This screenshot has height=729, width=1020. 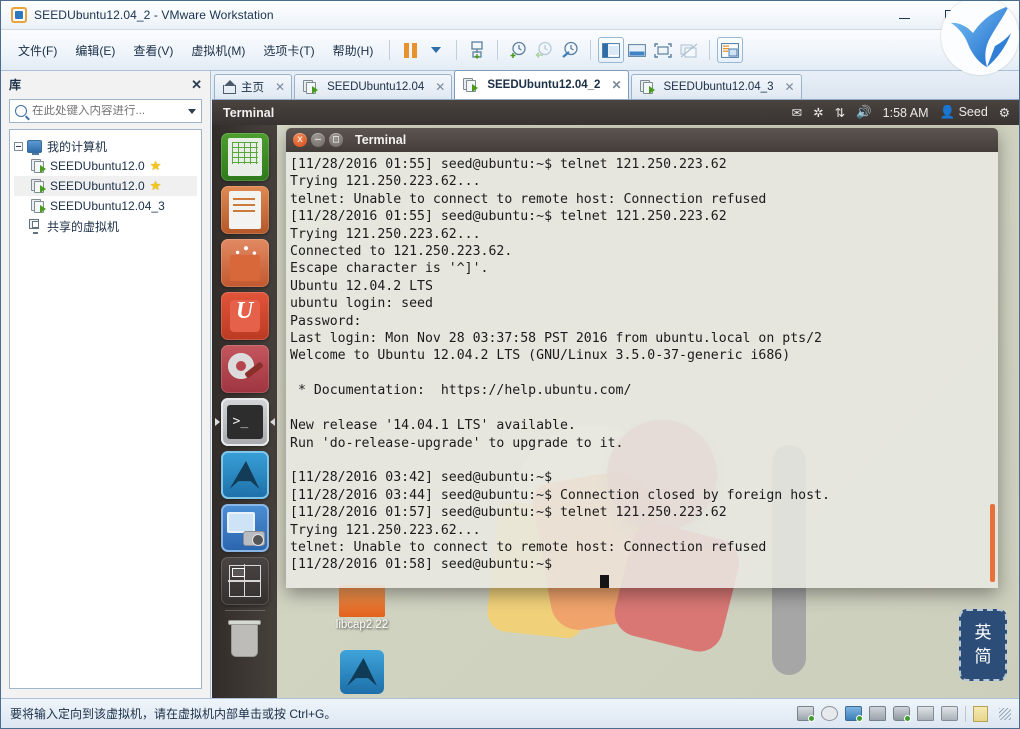 I want to click on launcher-item-system-settings, so click(x=244, y=369).